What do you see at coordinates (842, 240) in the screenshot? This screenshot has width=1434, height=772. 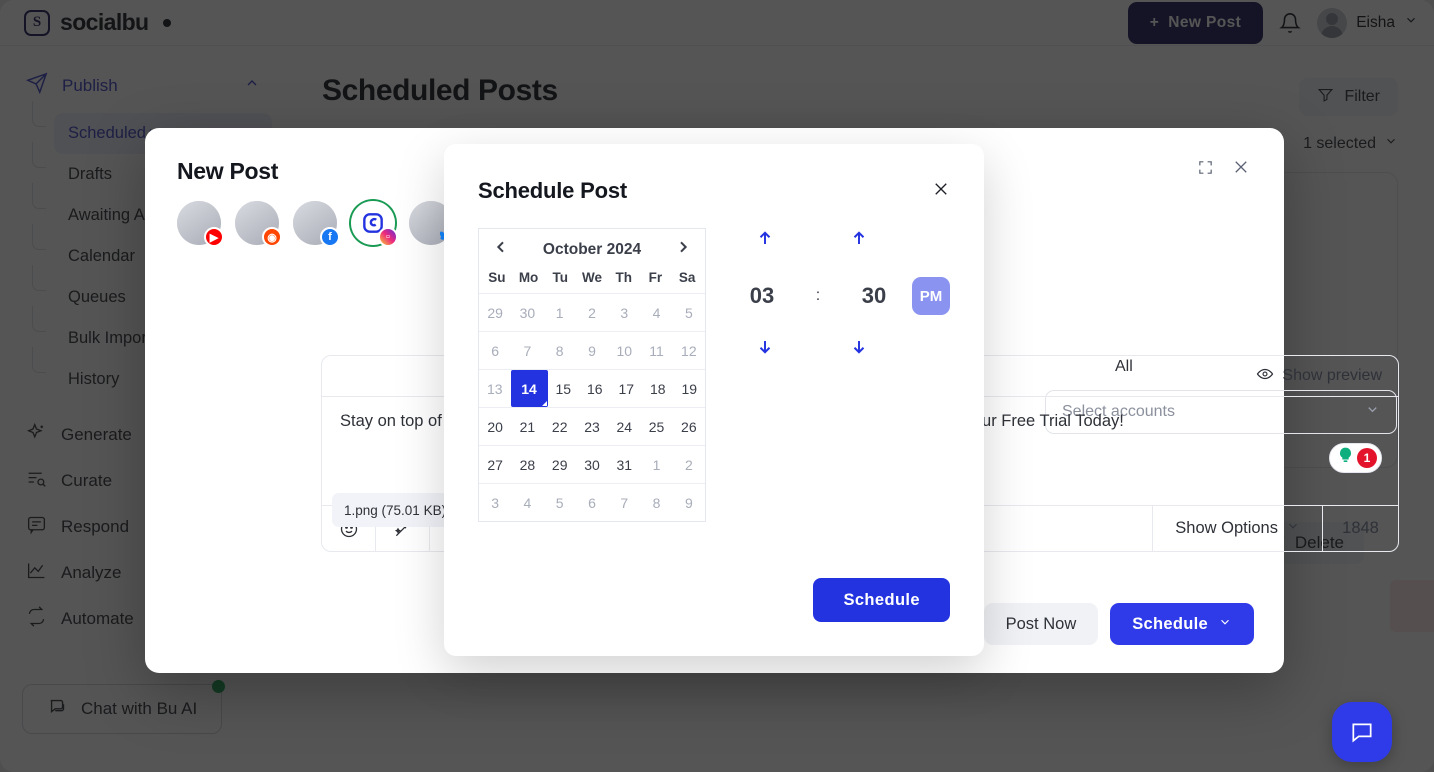 I see `time-increment-row` at bounding box center [842, 240].